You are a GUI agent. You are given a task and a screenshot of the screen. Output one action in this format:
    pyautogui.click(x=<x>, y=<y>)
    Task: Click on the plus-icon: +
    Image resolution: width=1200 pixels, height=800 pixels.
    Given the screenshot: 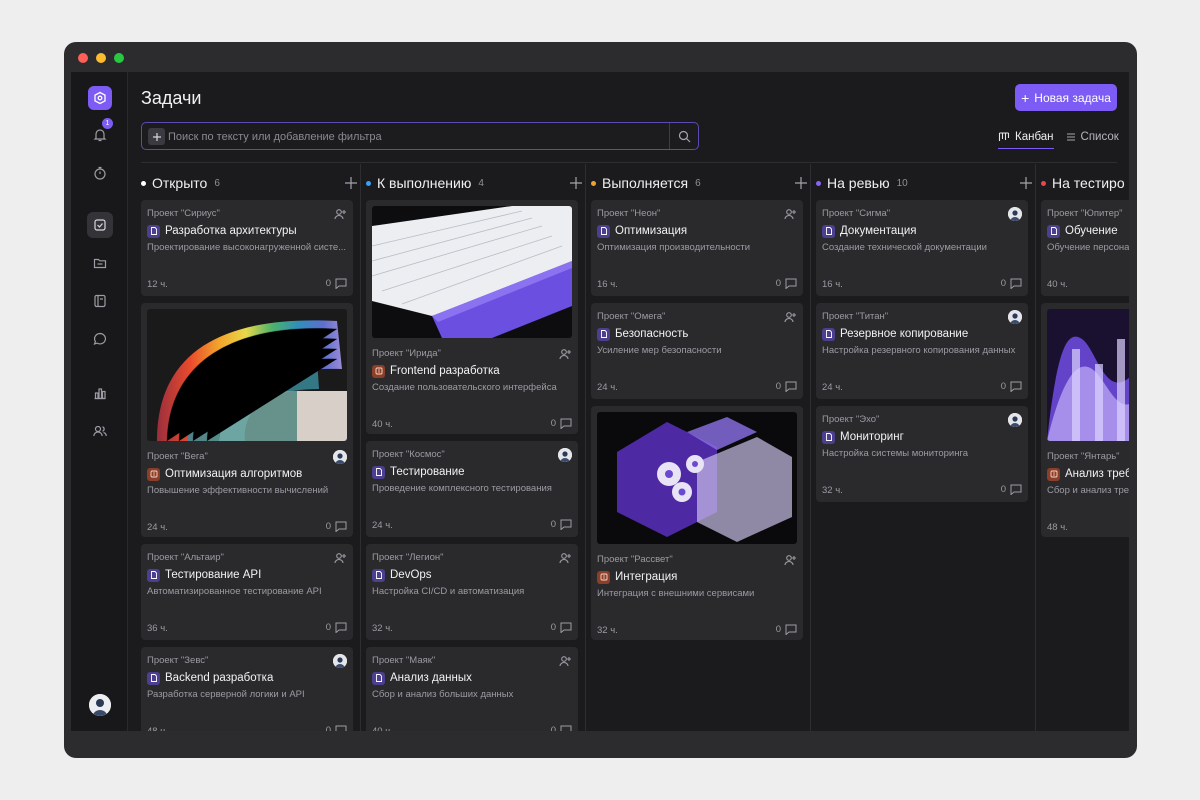 What is the action you would take?
    pyautogui.click(x=1025, y=97)
    